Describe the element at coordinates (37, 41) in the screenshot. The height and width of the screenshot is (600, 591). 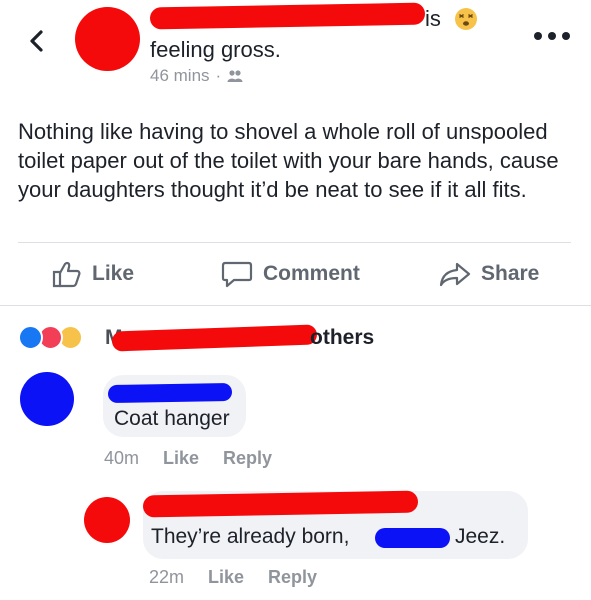
I see `chevron-left-icon` at that location.